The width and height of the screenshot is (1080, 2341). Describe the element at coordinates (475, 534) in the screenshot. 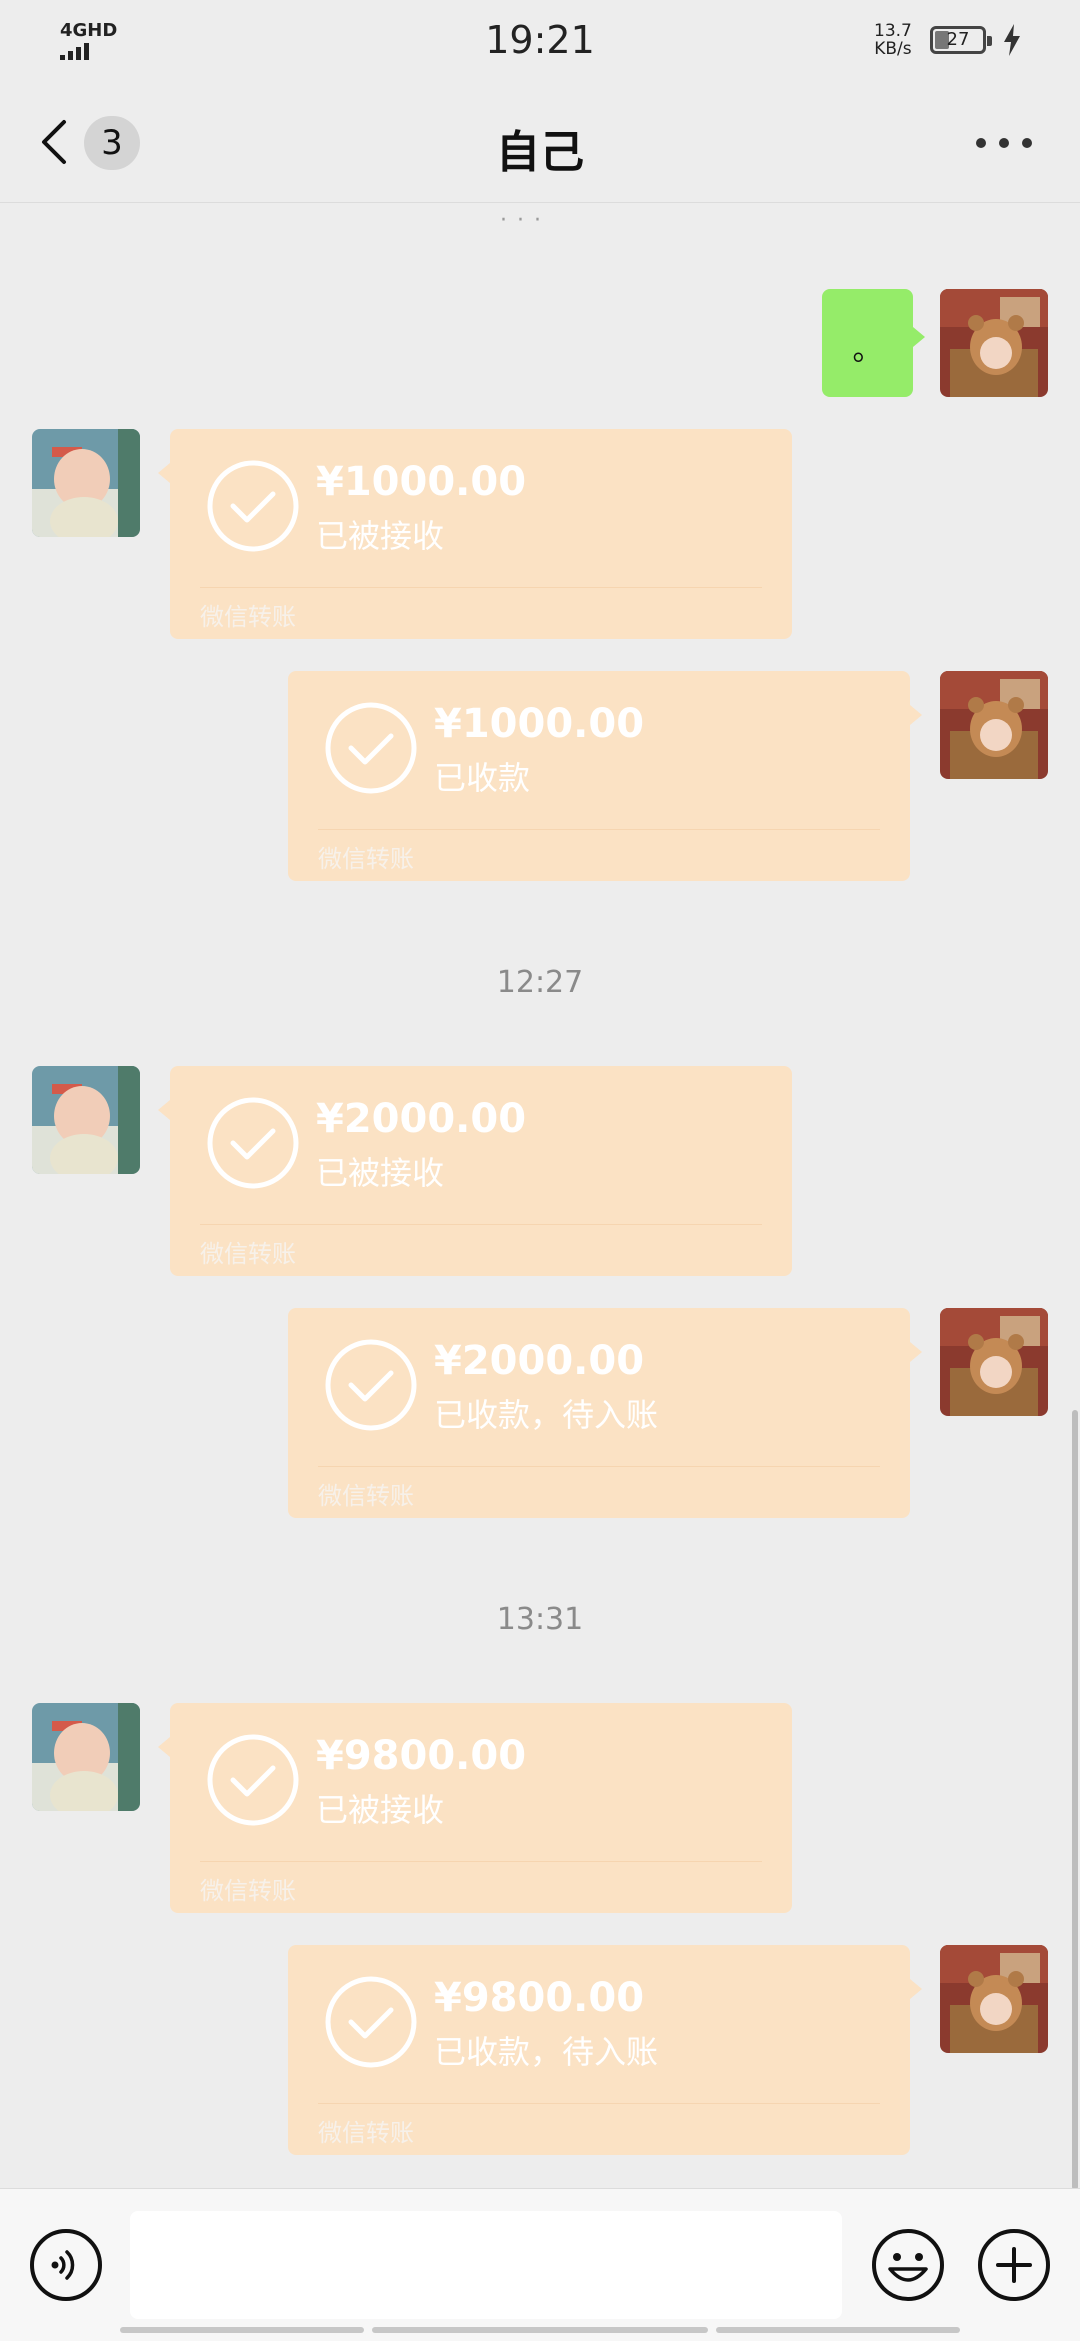

I see `transfer-card-received: ¥1000.00 已被接收 微信转账` at that location.